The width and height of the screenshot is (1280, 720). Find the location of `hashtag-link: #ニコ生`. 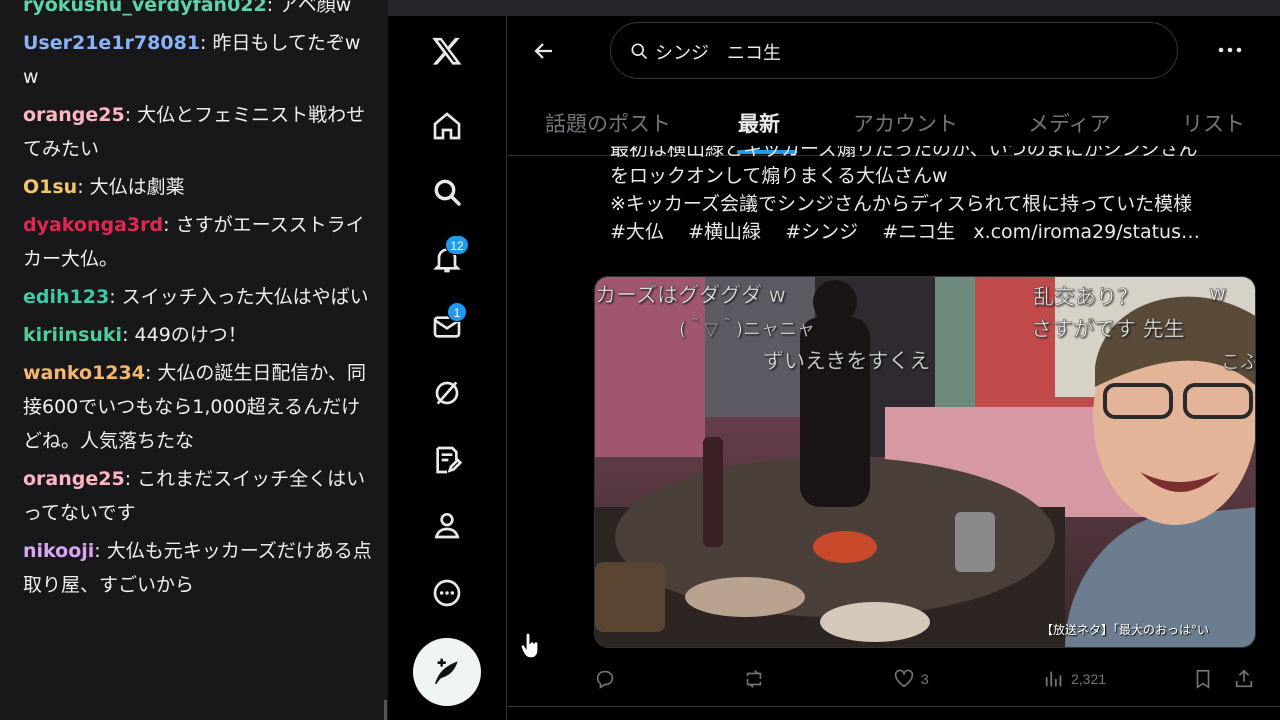

hashtag-link: #ニコ生 is located at coordinates (918, 232).